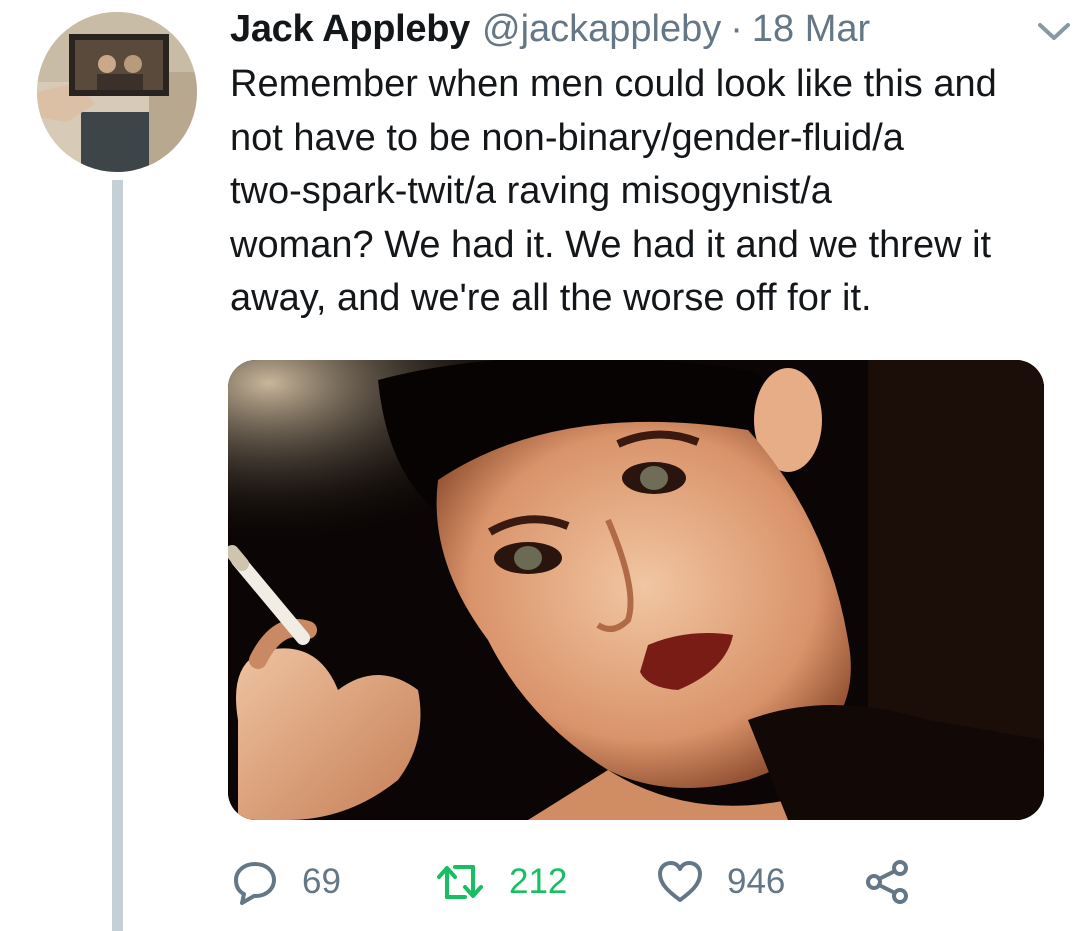  Describe the element at coordinates (680, 881) in the screenshot. I see `heart-icon` at that location.